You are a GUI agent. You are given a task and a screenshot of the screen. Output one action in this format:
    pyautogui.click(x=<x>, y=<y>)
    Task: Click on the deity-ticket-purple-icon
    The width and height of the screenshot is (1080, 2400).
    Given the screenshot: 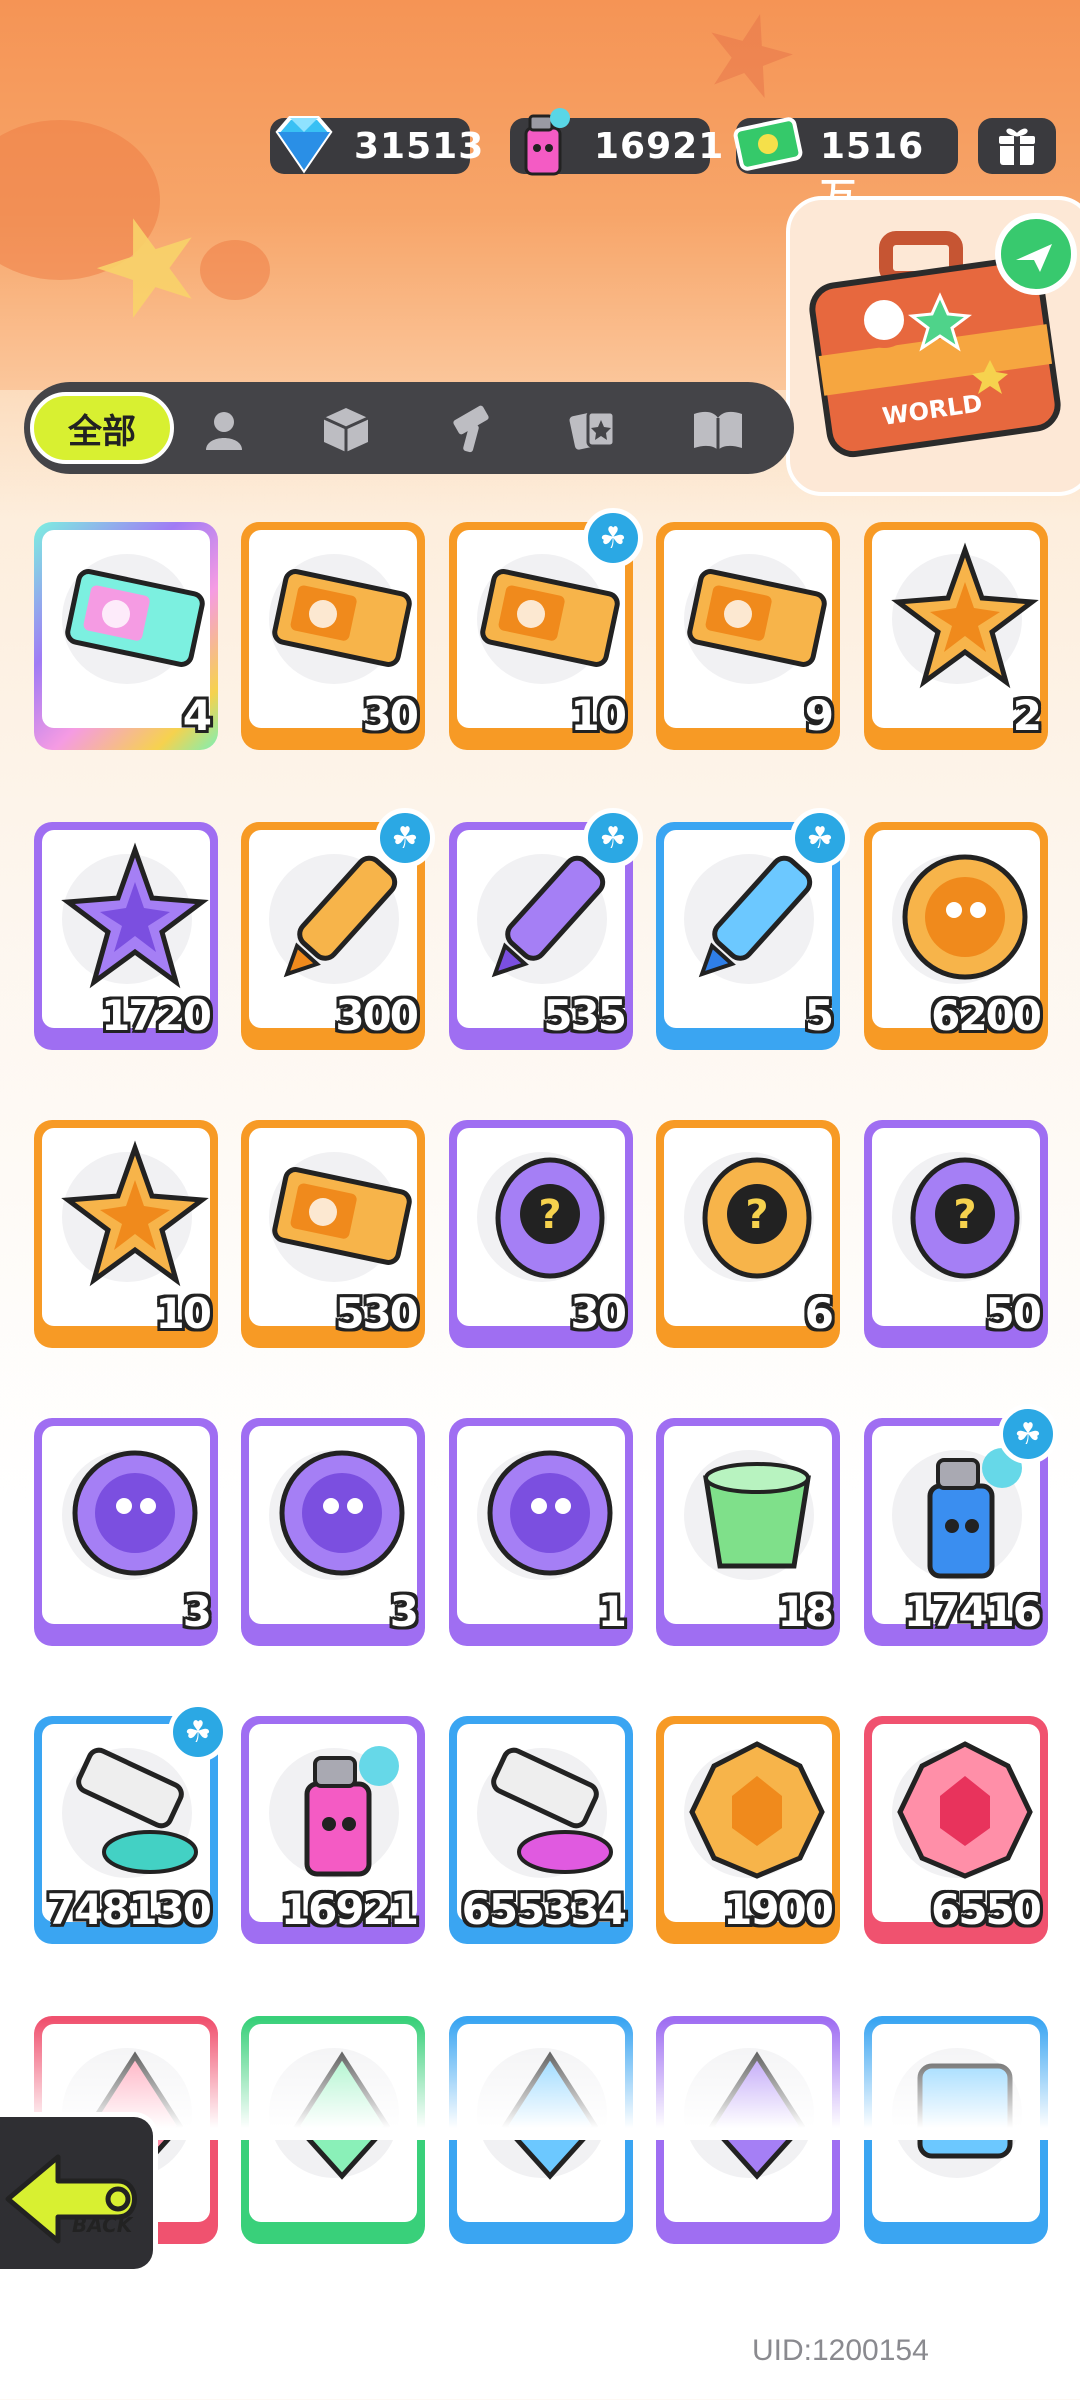 What is the action you would take?
    pyautogui.click(x=135, y=618)
    